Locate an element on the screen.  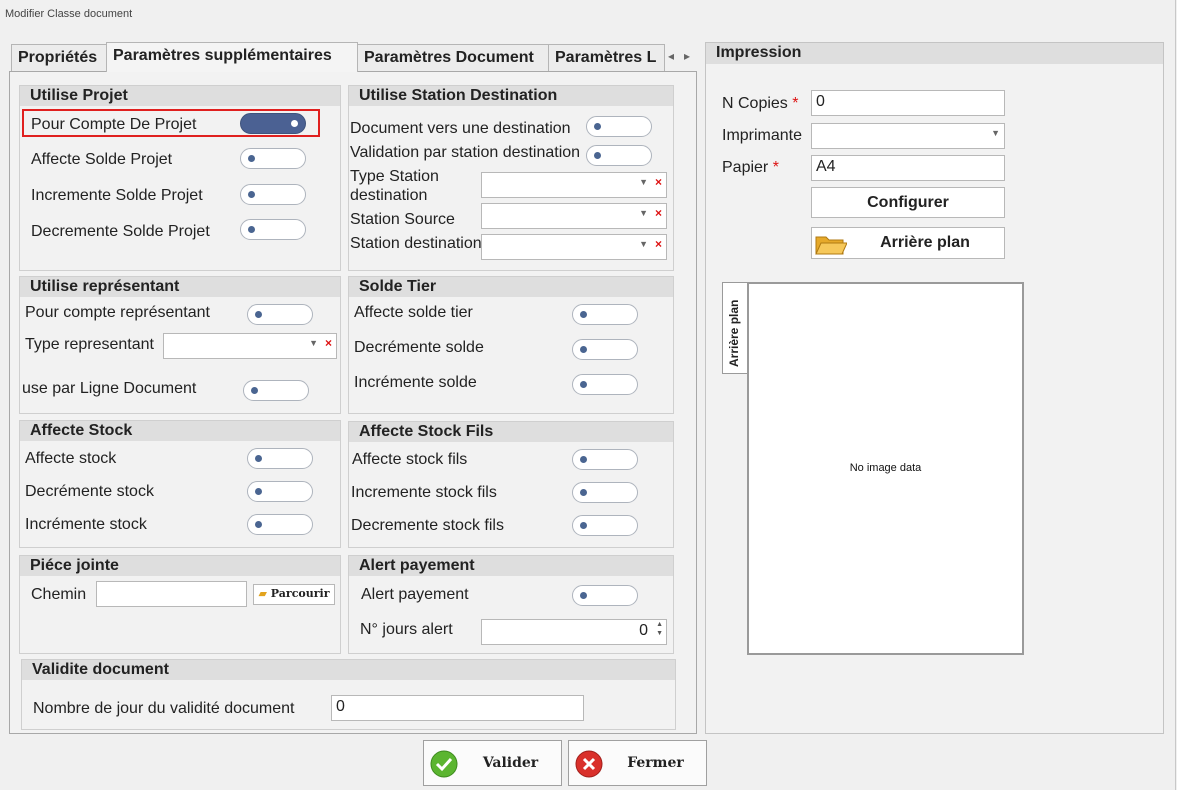
arriere-plan-button: Arrière plan is located at coordinates (908, 243).